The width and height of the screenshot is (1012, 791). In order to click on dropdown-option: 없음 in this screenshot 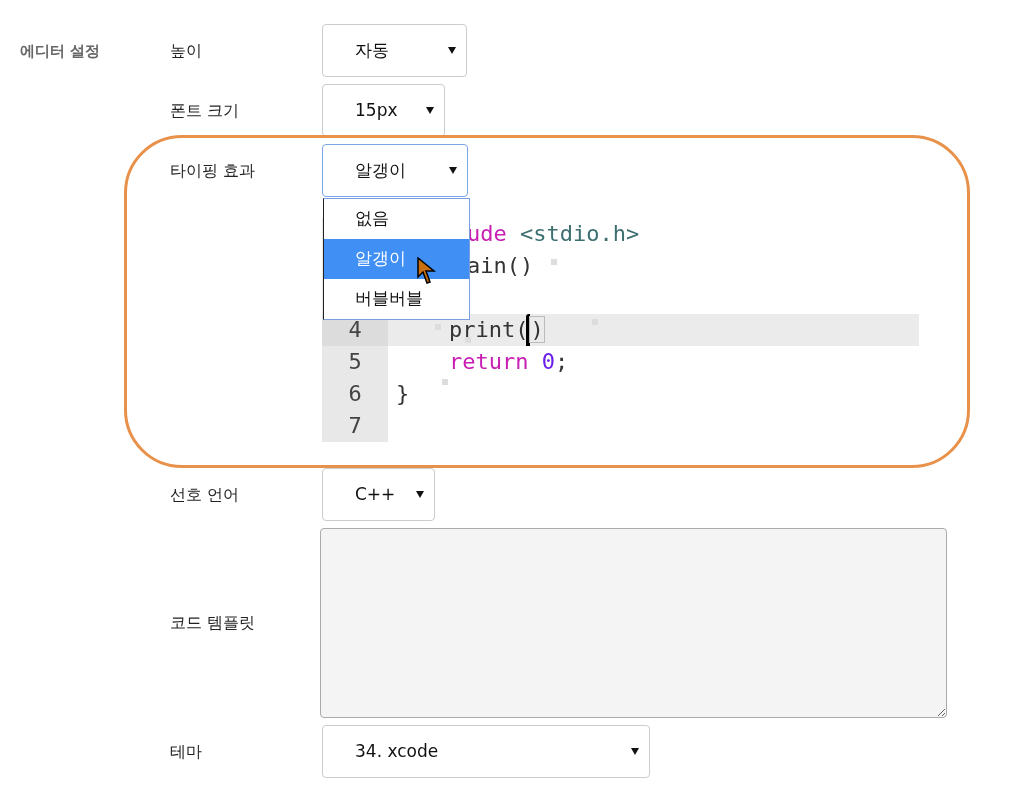, I will do `click(396, 219)`.